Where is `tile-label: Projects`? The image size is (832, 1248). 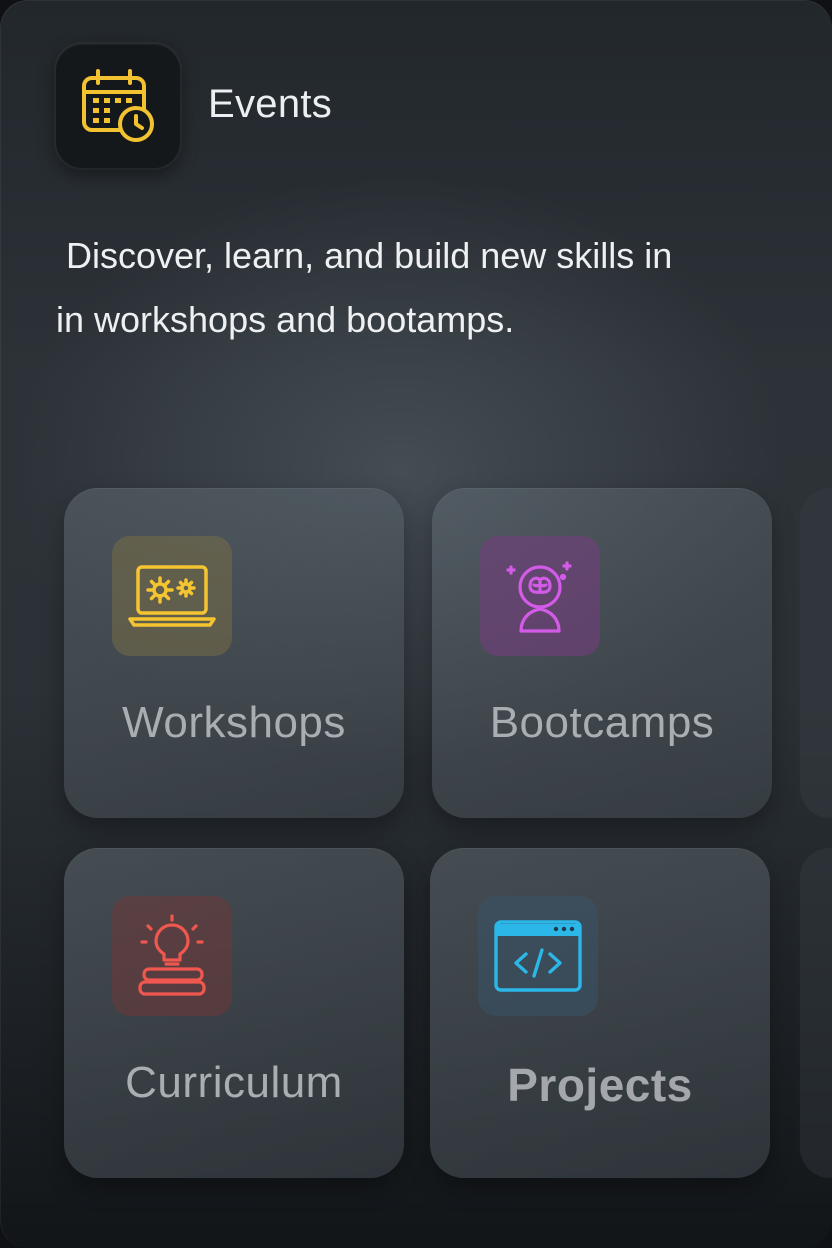
tile-label: Projects is located at coordinates (600, 1085).